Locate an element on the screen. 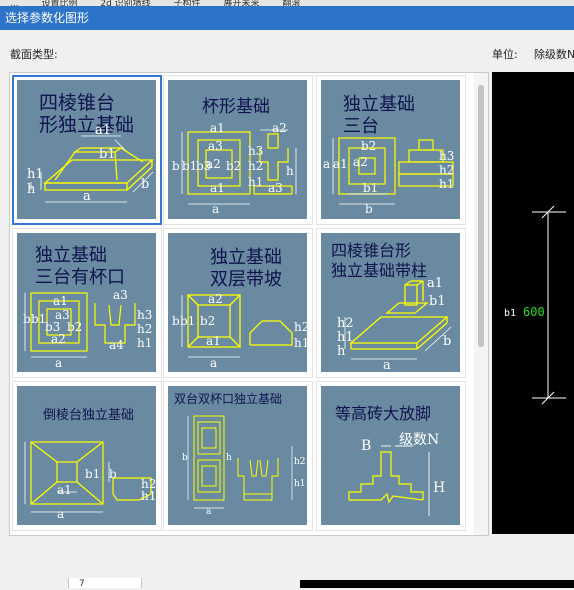 The image size is (574, 590). gallery-scrollbar is located at coordinates (481, 304).